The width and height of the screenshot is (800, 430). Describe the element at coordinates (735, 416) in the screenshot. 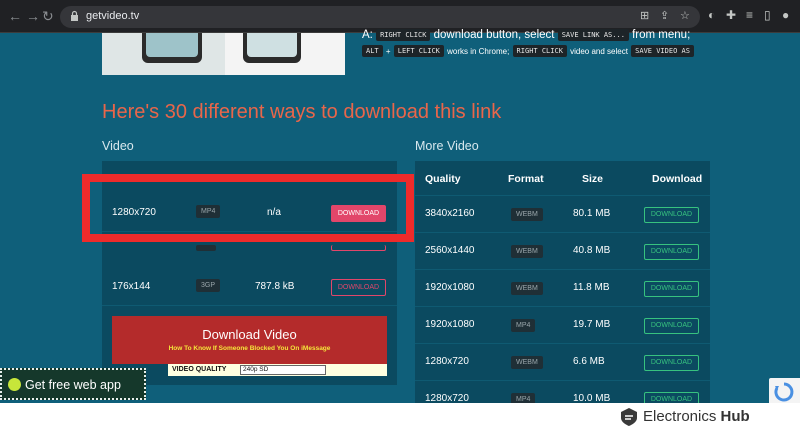

I see `brand-bold: Hub` at that location.